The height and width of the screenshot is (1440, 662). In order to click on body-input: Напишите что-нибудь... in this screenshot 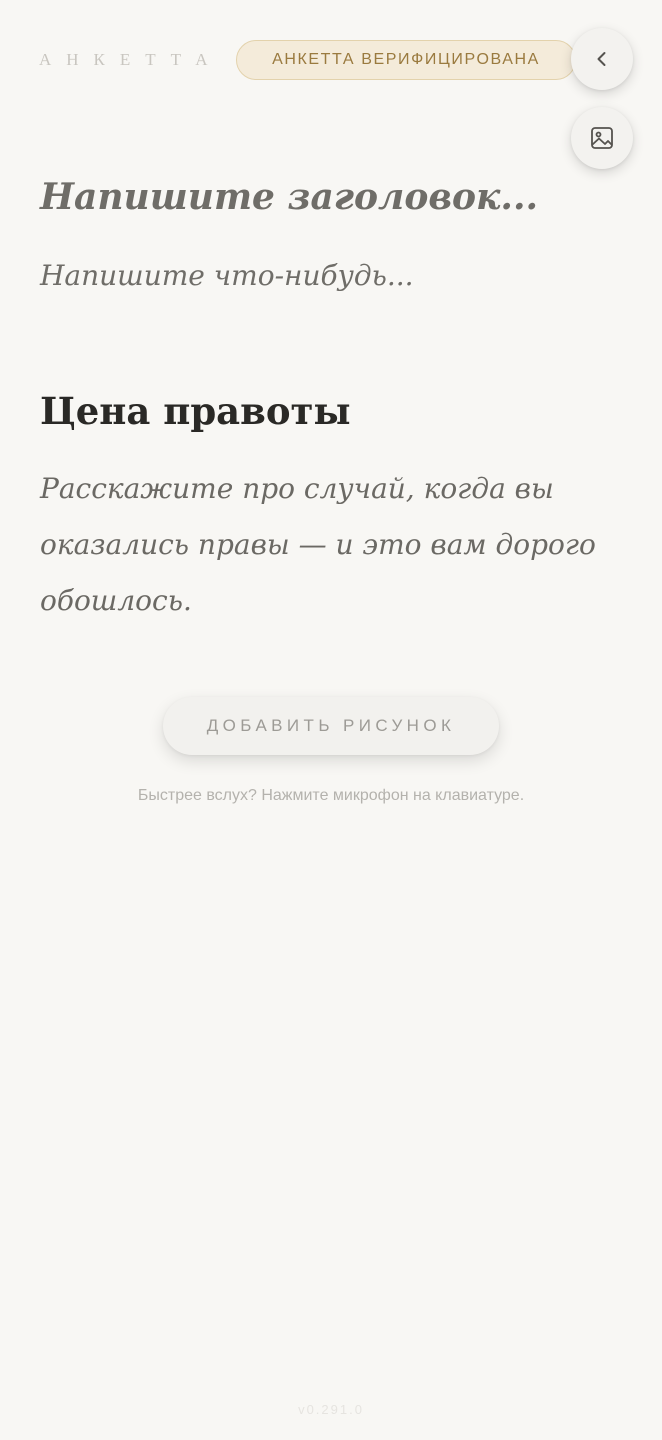, I will do `click(227, 276)`.